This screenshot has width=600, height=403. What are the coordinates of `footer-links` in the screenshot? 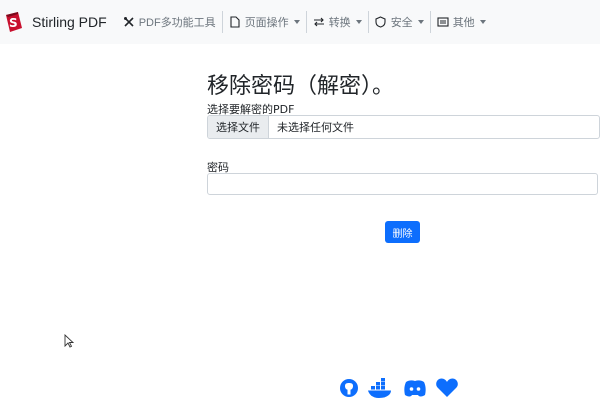 It's located at (399, 390).